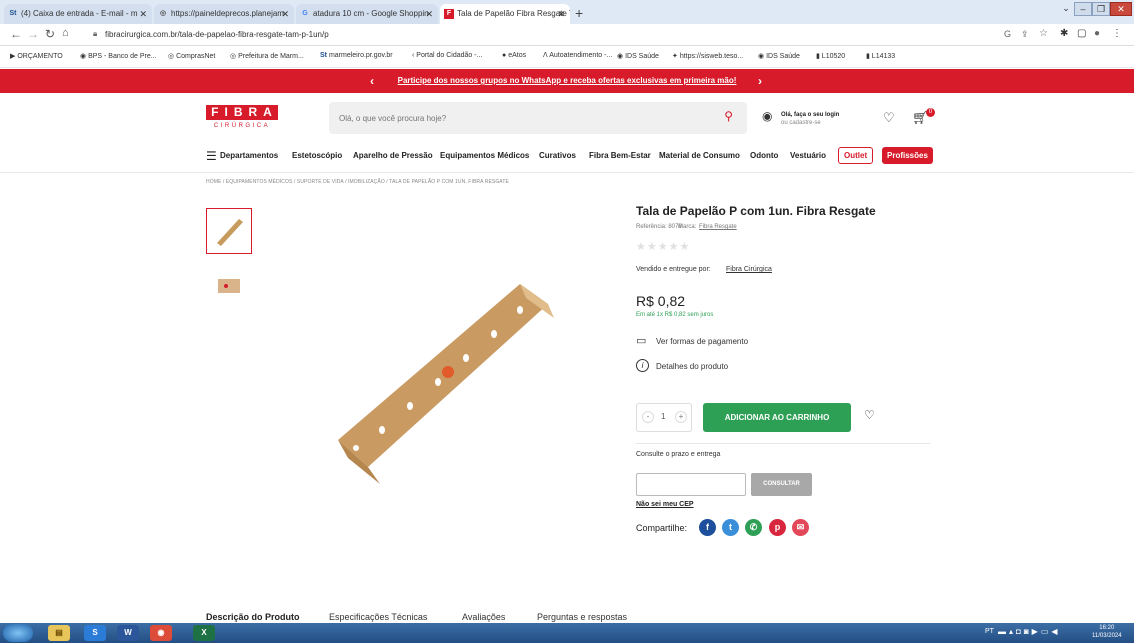 The height and width of the screenshot is (643, 1134). What do you see at coordinates (760, 81) in the screenshot?
I see `chevron-right-icon: ›` at bounding box center [760, 81].